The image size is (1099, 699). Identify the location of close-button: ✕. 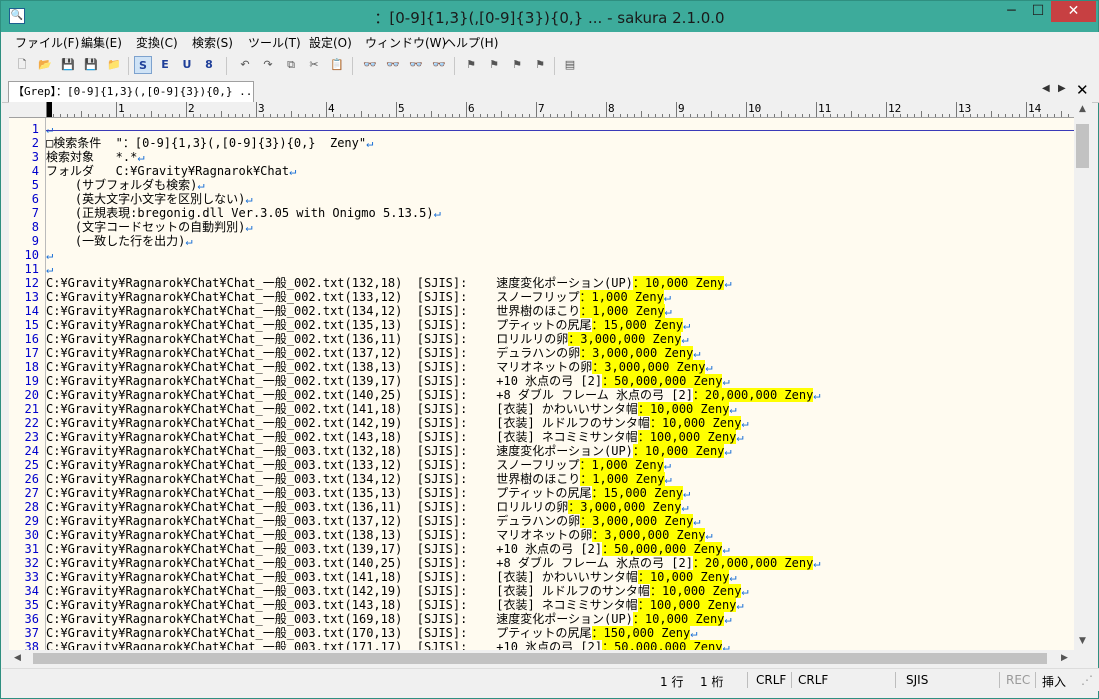
(1073, 11).